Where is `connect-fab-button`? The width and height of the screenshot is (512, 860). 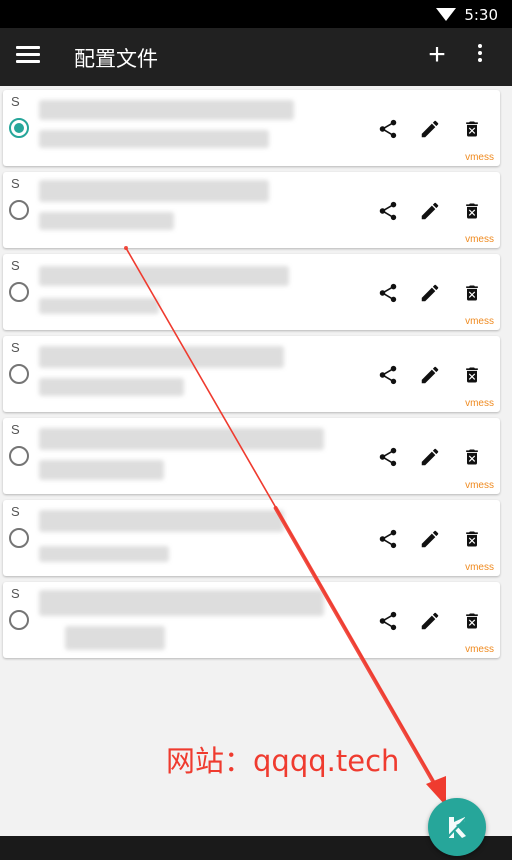
connect-fab-button is located at coordinates (457, 827).